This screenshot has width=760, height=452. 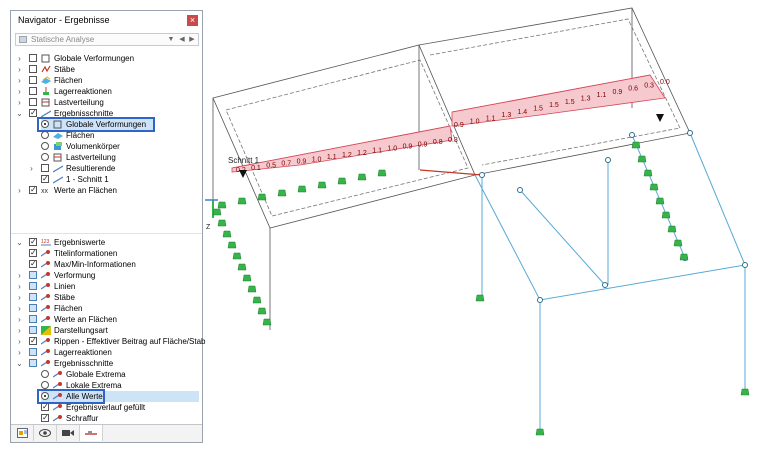 What do you see at coordinates (108, 319) in the screenshot?
I see `tree-item-bottom-values-on-surfaces: › Werte an Flächen` at bounding box center [108, 319].